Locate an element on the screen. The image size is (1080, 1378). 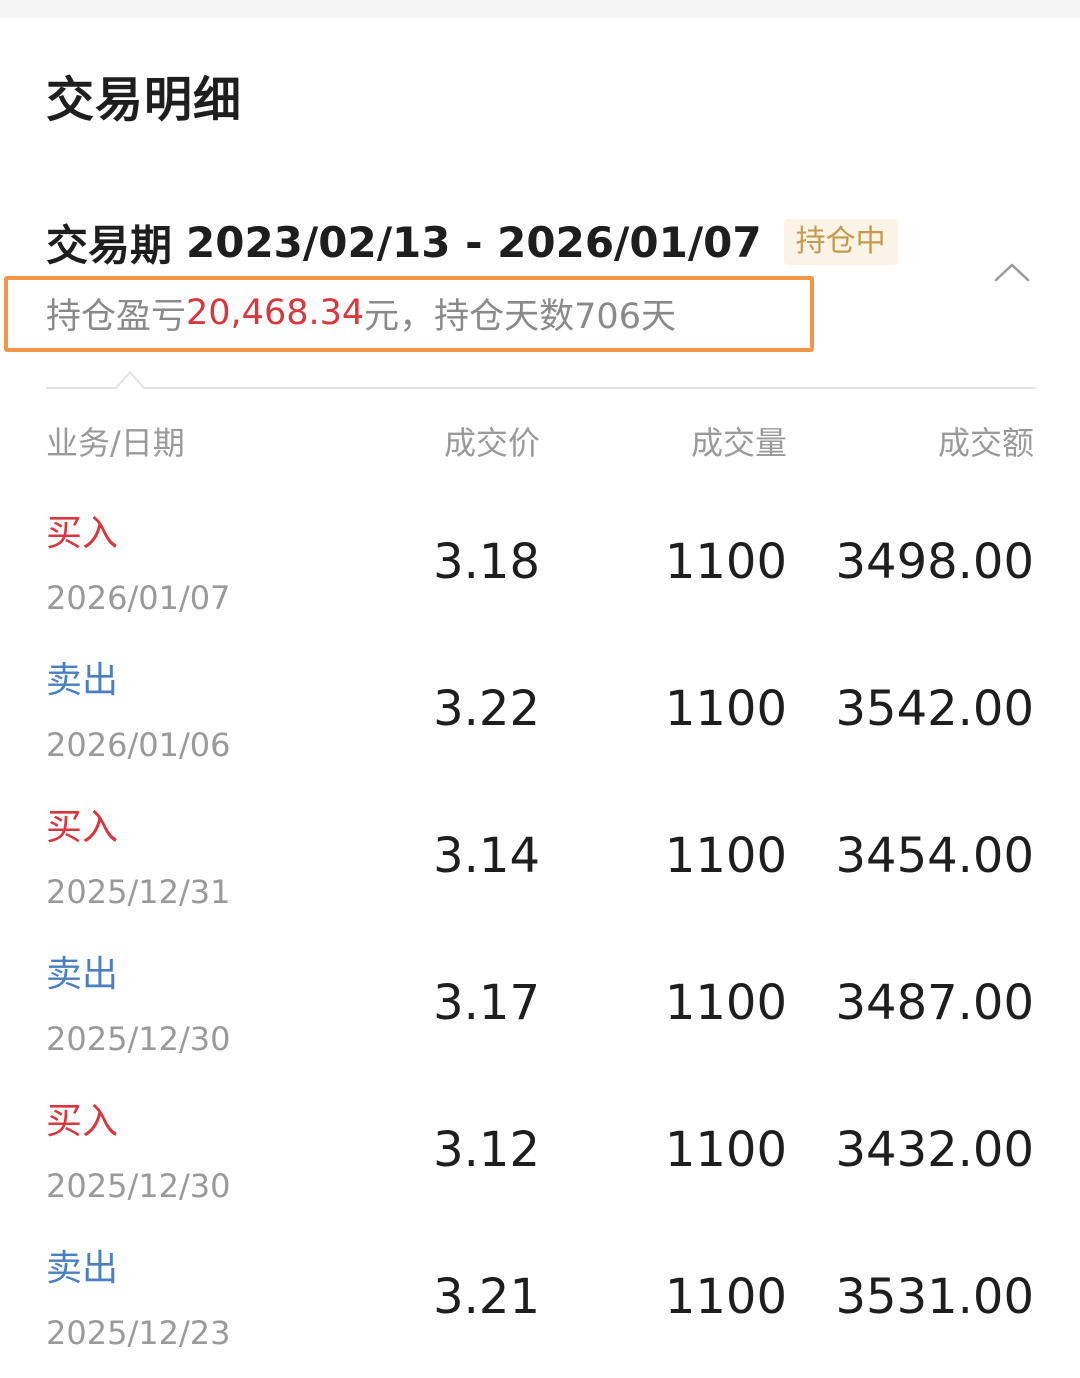
header-quantity: 成交量 is located at coordinates (738, 443).